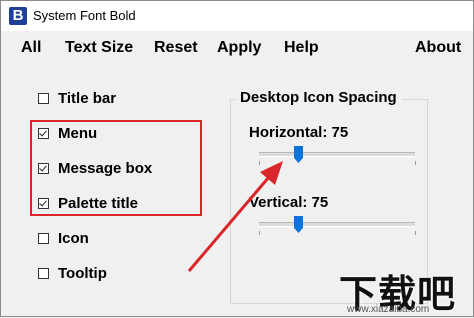 The width and height of the screenshot is (474, 318). What do you see at coordinates (388, 309) in the screenshot?
I see `watermark-url: www.xiazaiba.com` at bounding box center [388, 309].